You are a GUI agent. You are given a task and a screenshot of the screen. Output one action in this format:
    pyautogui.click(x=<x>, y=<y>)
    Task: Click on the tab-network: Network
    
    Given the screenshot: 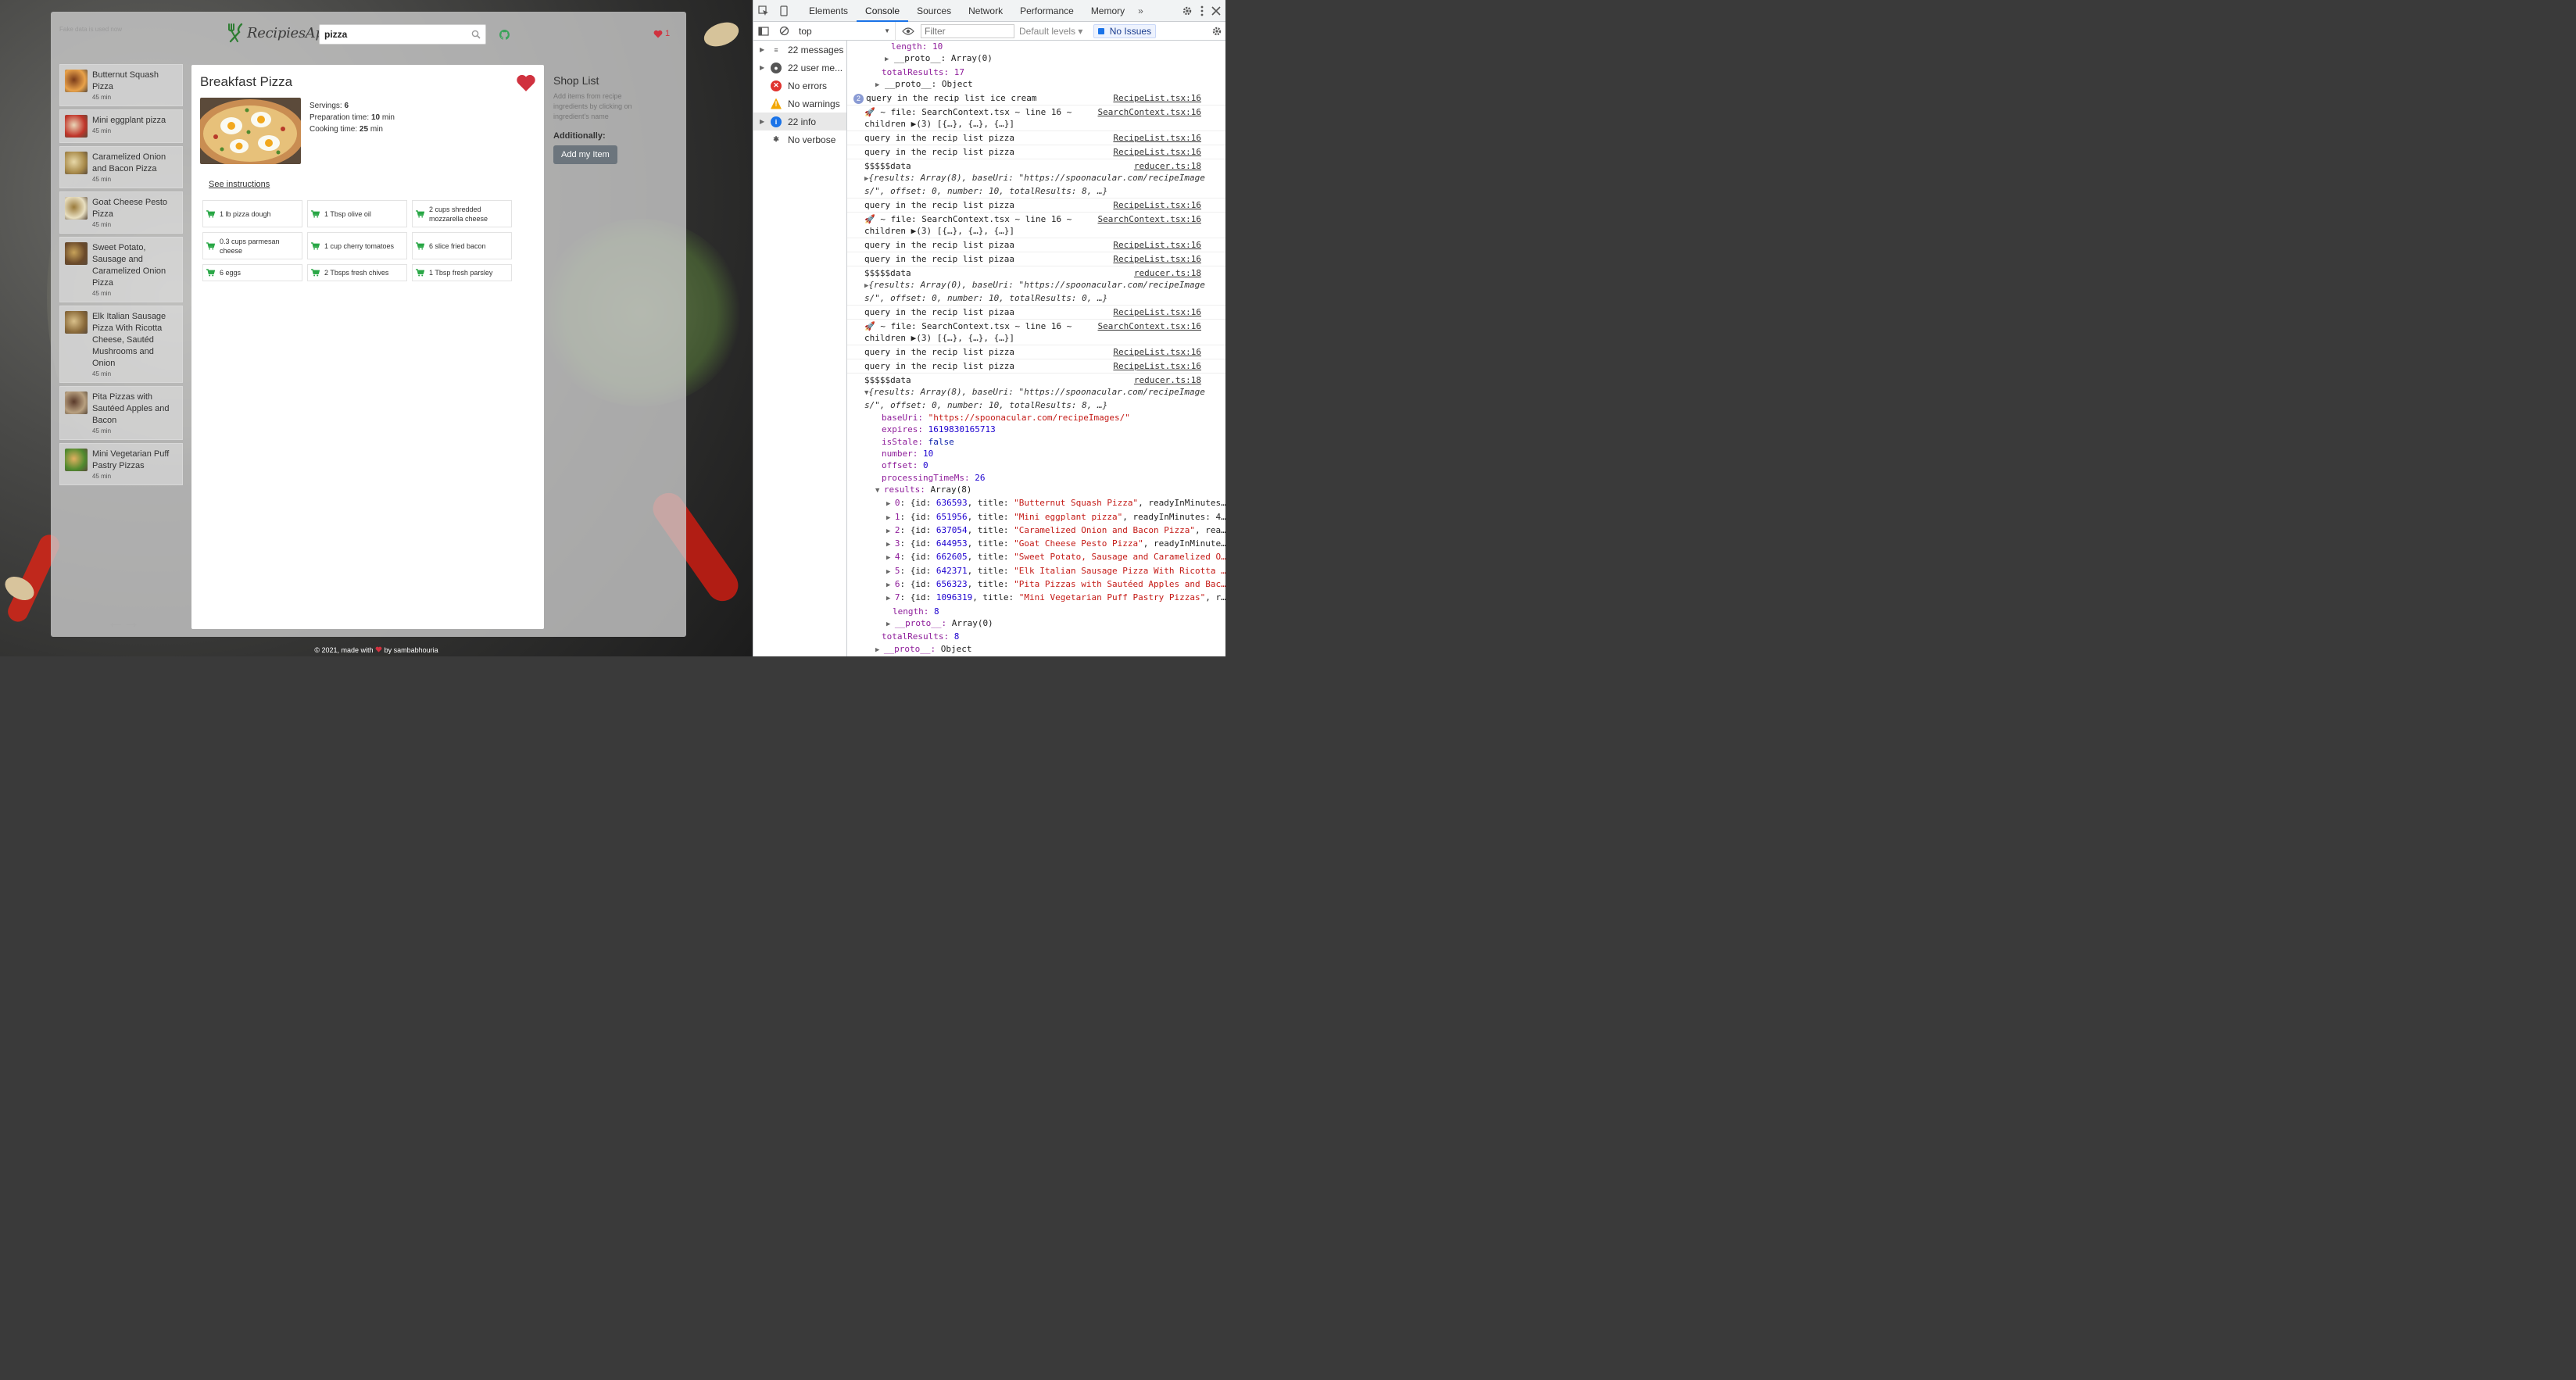 What is the action you would take?
    pyautogui.click(x=985, y=11)
    